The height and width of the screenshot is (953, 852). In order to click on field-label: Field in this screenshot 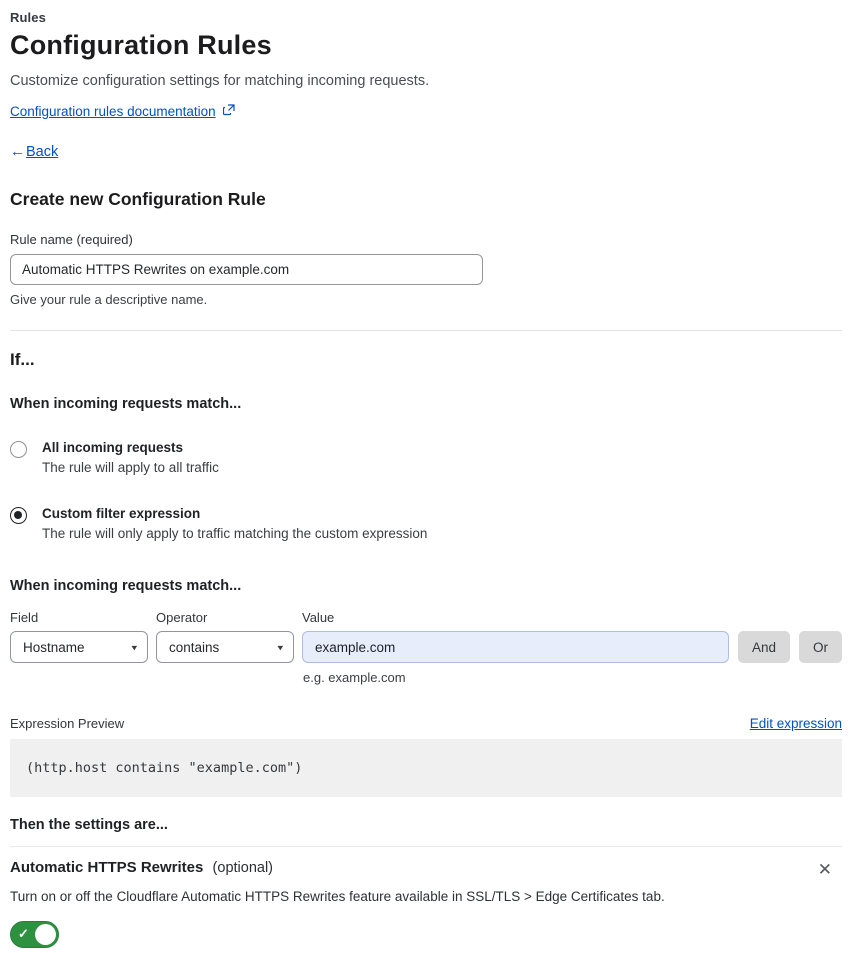, I will do `click(24, 617)`.